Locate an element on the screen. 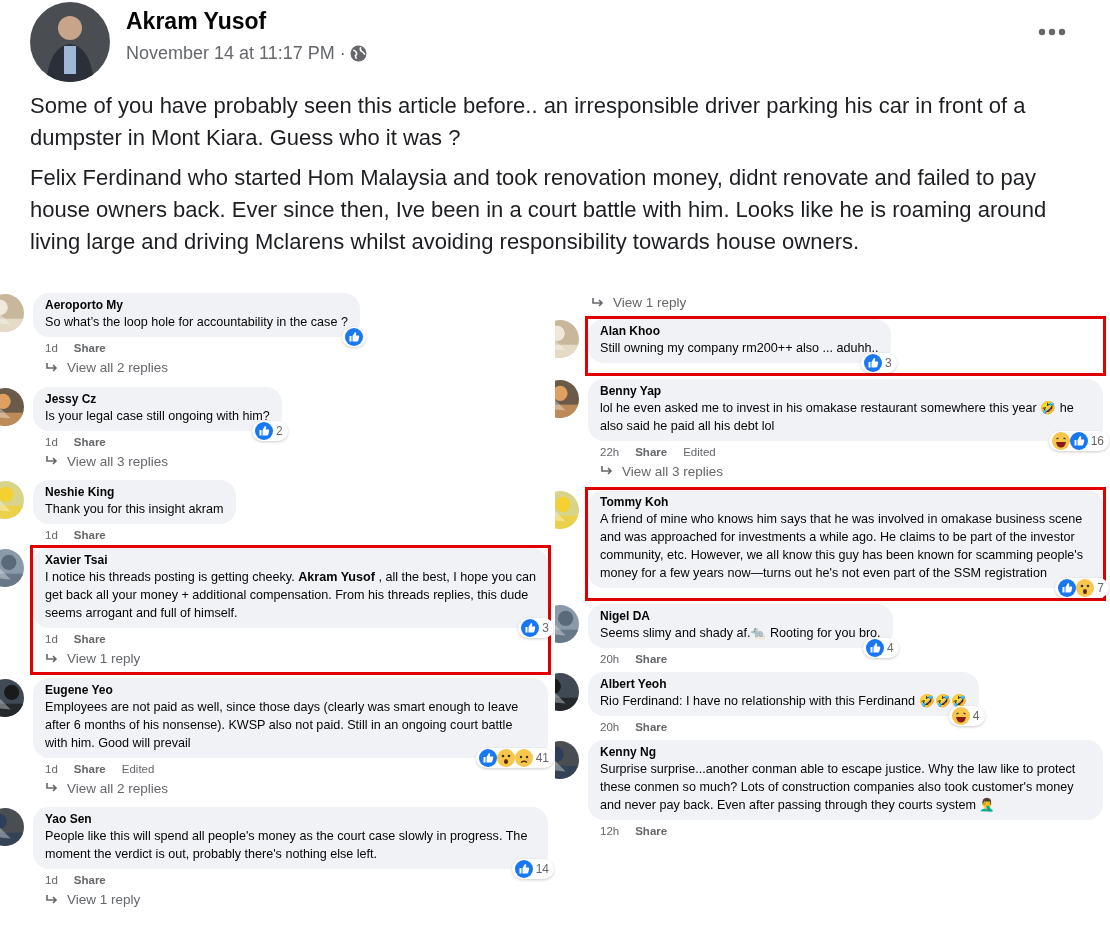  comment-text: Surprise surprise...another conman able to escape justice. Why the law like to protect these conmen so much? Lots of construction companies also took customer's money and never pay back. Even after passing through they courts system 🤦‍♂ is located at coordinates (838, 787).